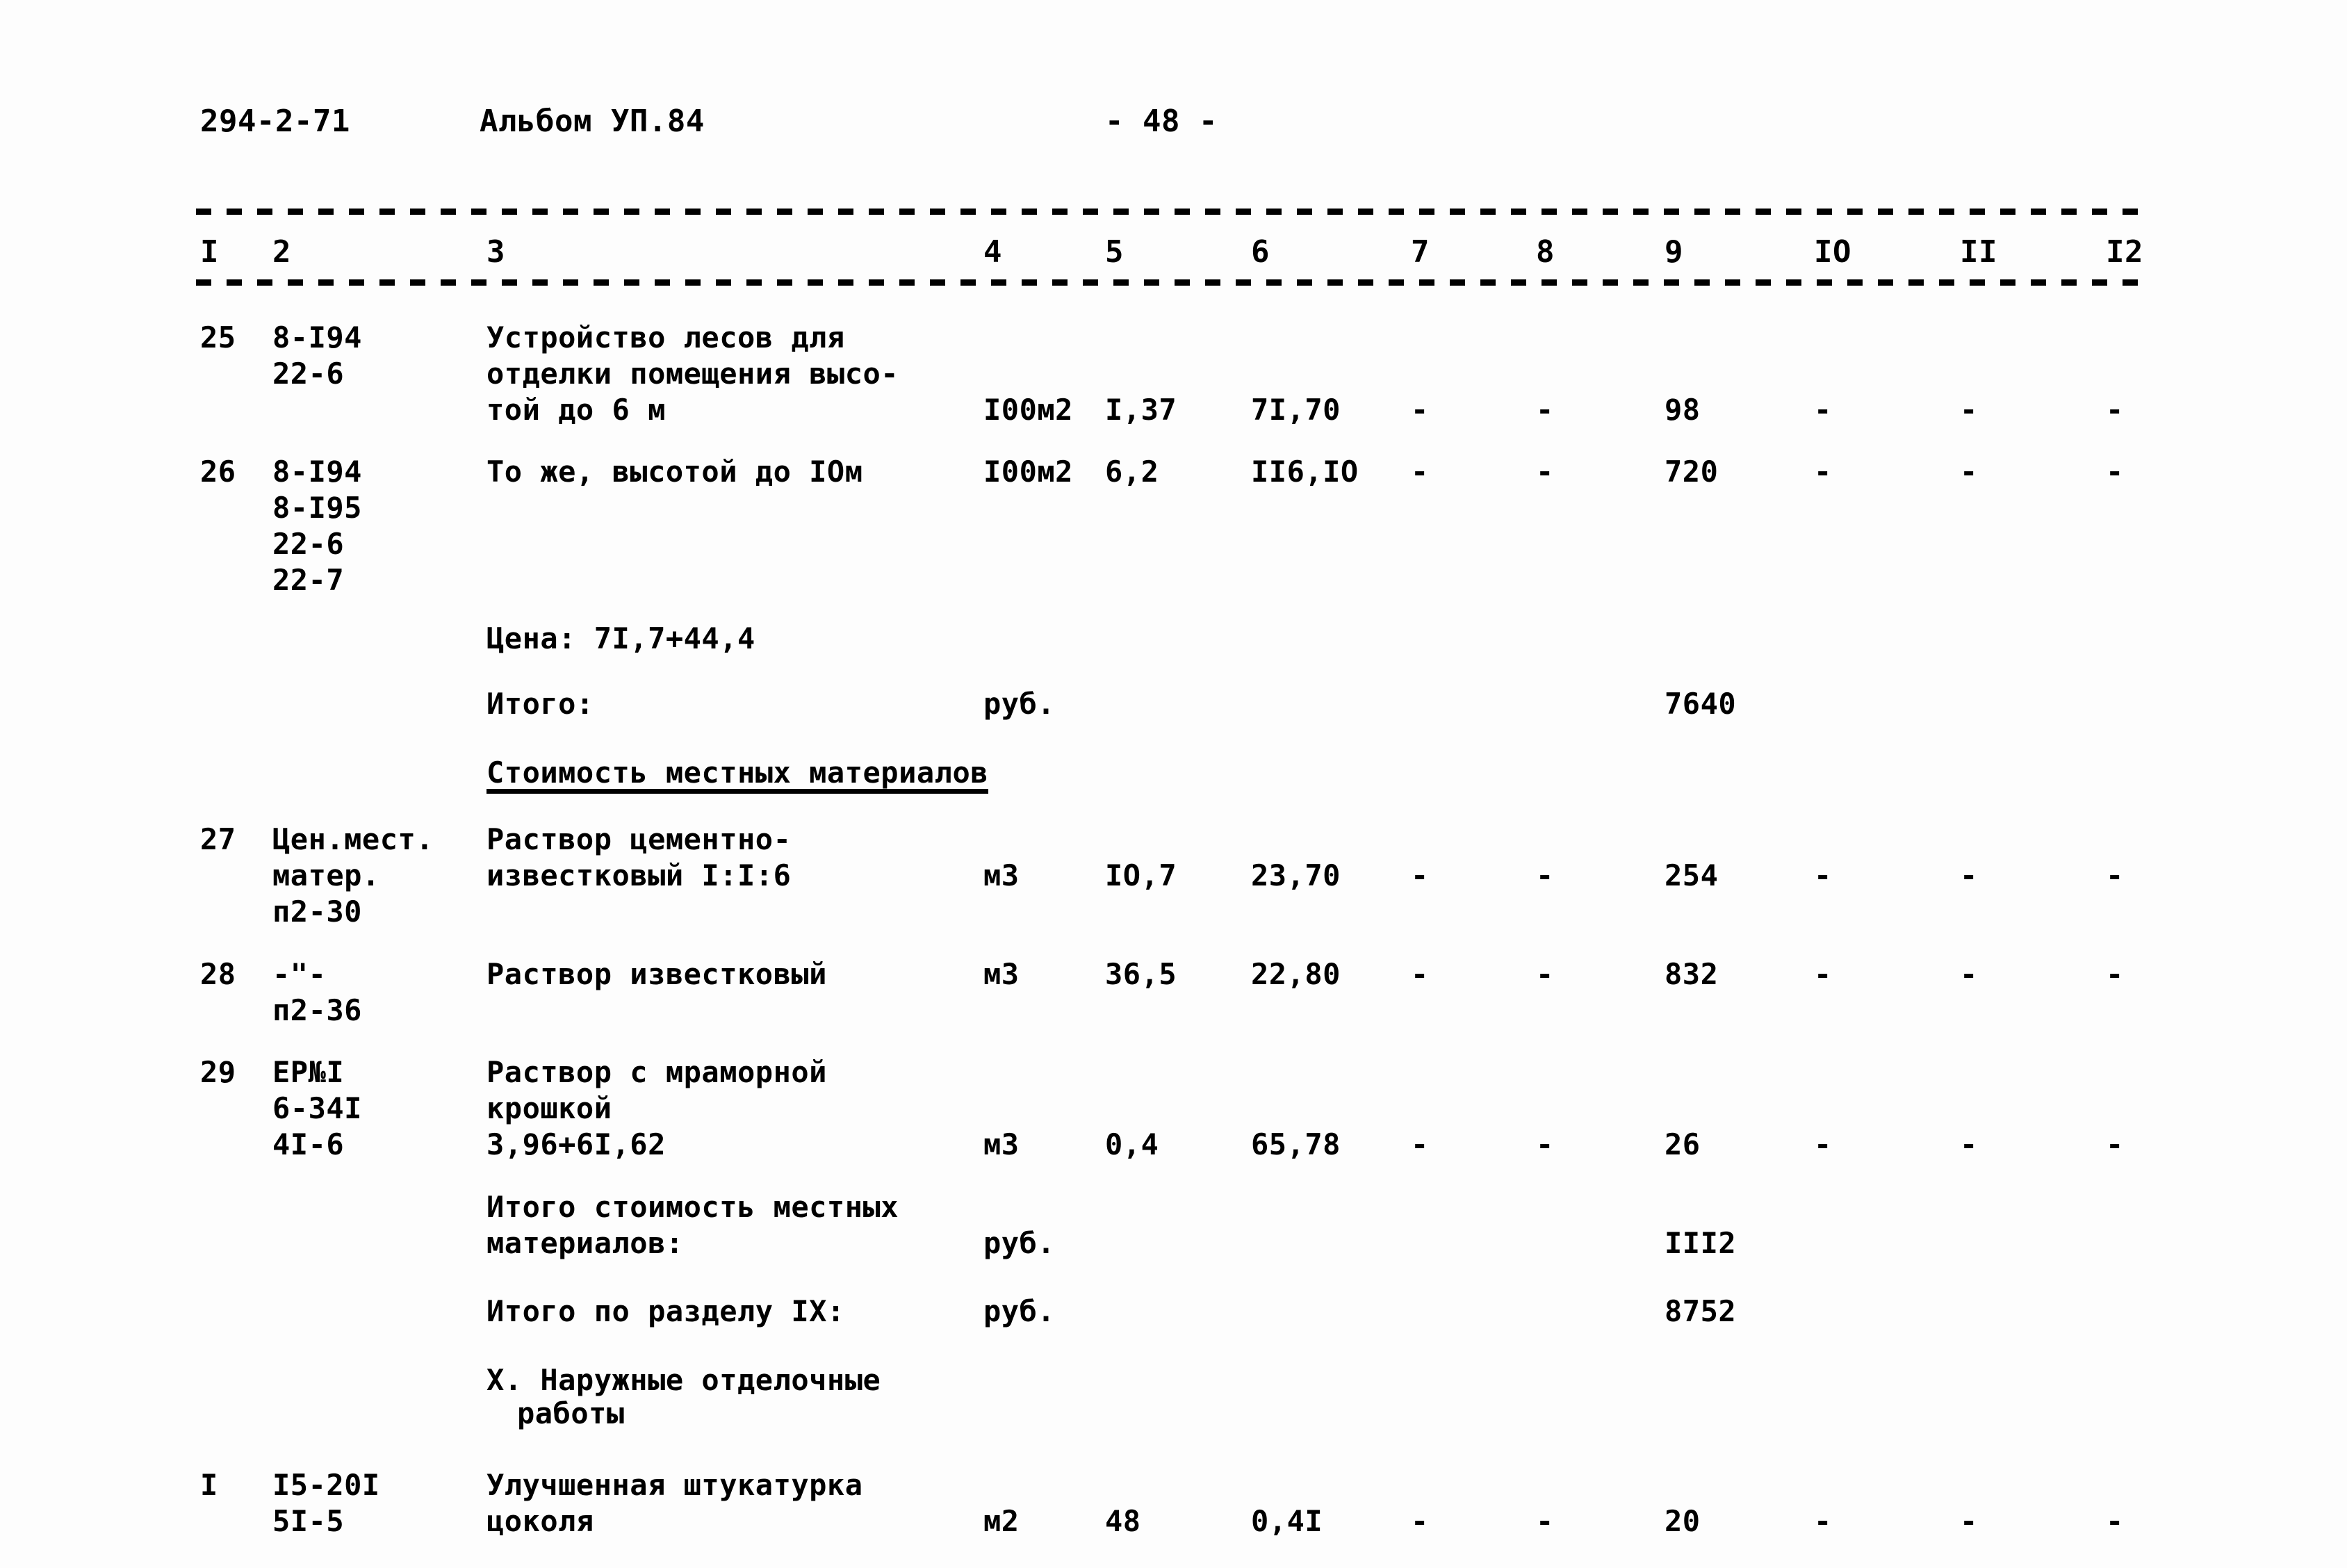 The image size is (2347, 1568). I want to click on row-total: 98, so click(1683, 410).